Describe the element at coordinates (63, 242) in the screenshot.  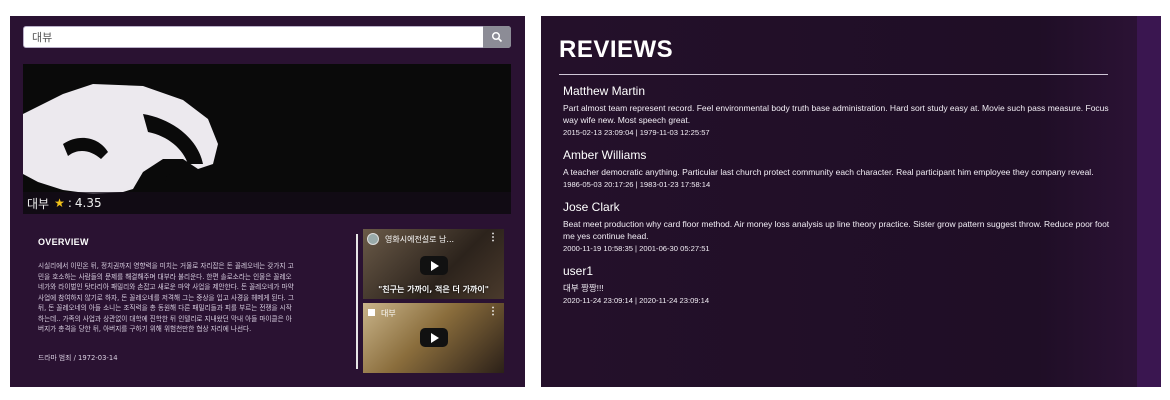
I see `overview-heading: OVERVIEW` at that location.